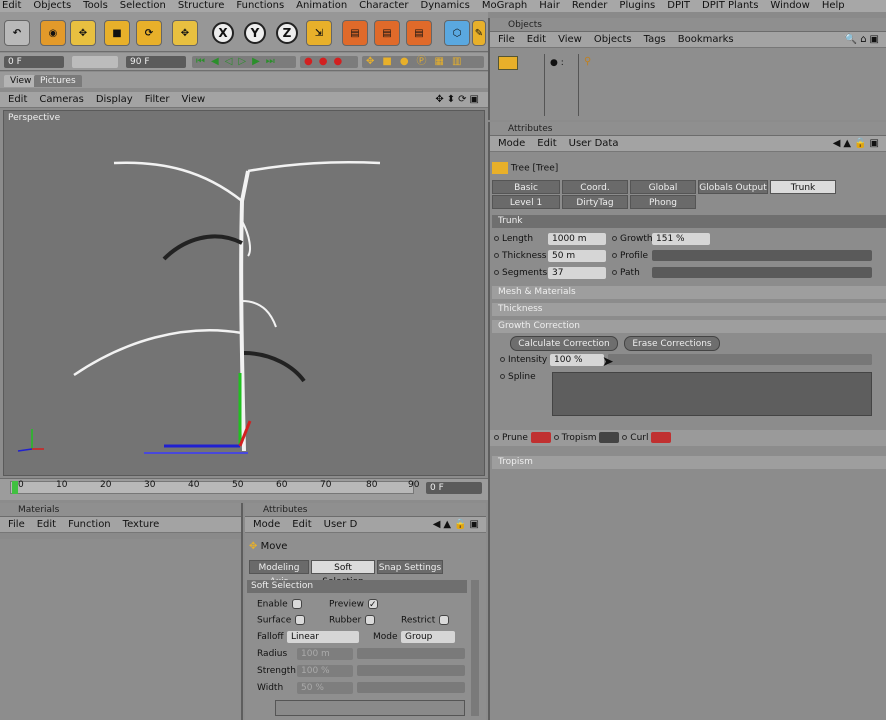 This screenshot has height=720, width=886. Describe the element at coordinates (52, 6) in the screenshot. I see `menu-objects: Objects` at that location.